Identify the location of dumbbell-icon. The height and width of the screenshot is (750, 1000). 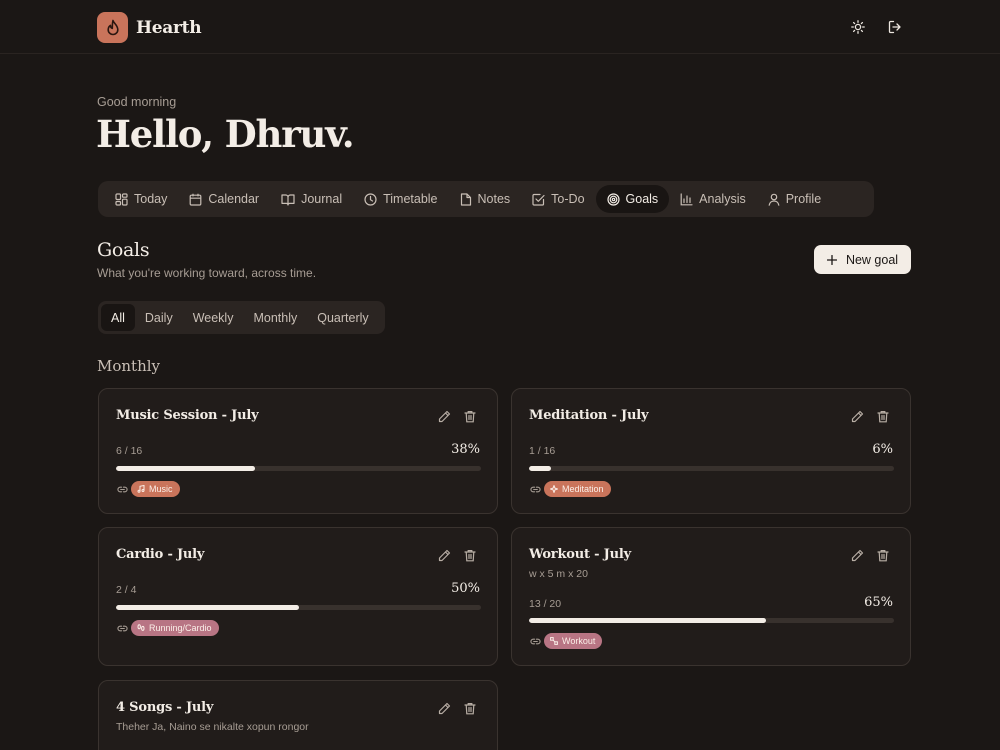
(554, 641).